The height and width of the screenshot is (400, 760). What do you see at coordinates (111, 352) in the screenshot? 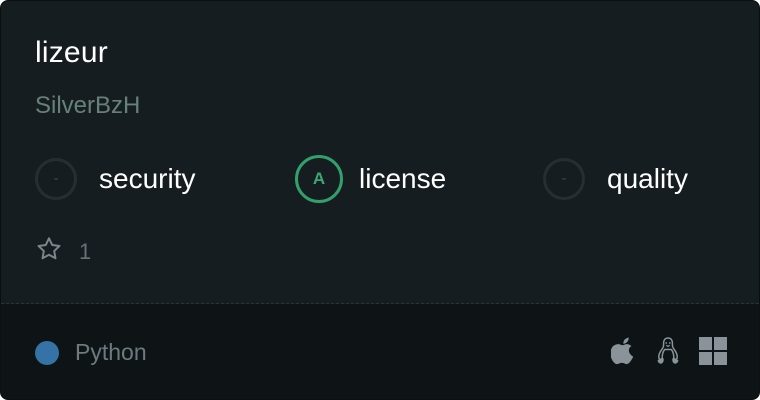
I see `language-name: Python` at bounding box center [111, 352].